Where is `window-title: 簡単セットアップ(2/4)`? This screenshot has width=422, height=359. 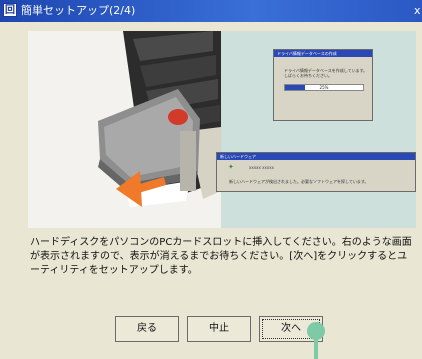
window-title: 簡単セットアップ(2/4) is located at coordinates (78, 10).